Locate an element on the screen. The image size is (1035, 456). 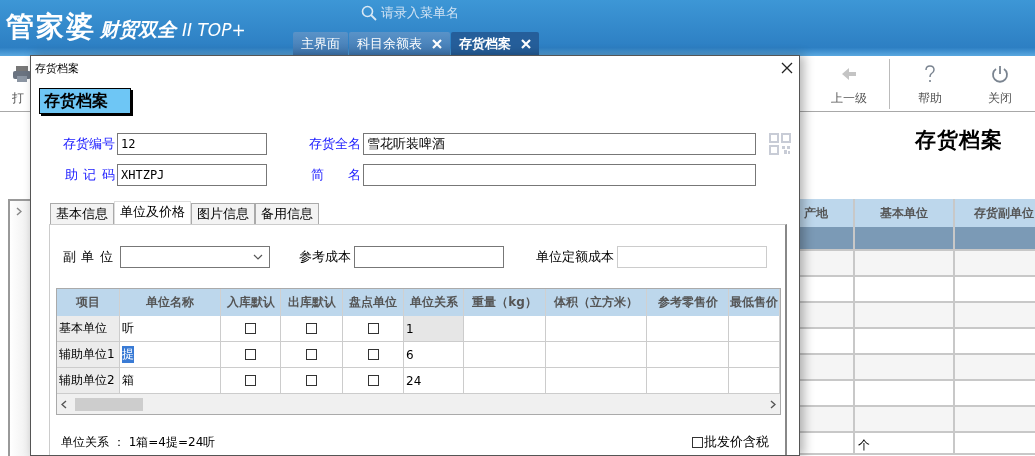
table-cell: 6 is located at coordinates (434, 355).